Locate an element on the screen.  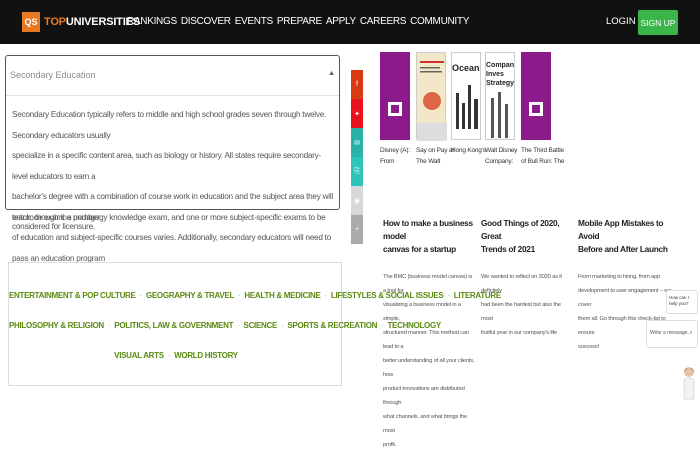
nav-prepare: PREPARE is located at coordinates (299, 21).